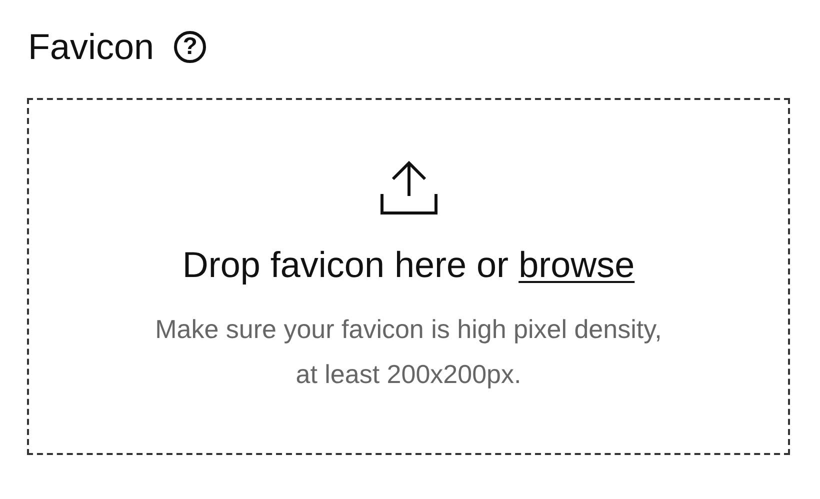  What do you see at coordinates (408, 265) in the screenshot?
I see `drop-prompt: Drop favicon here or browse` at bounding box center [408, 265].